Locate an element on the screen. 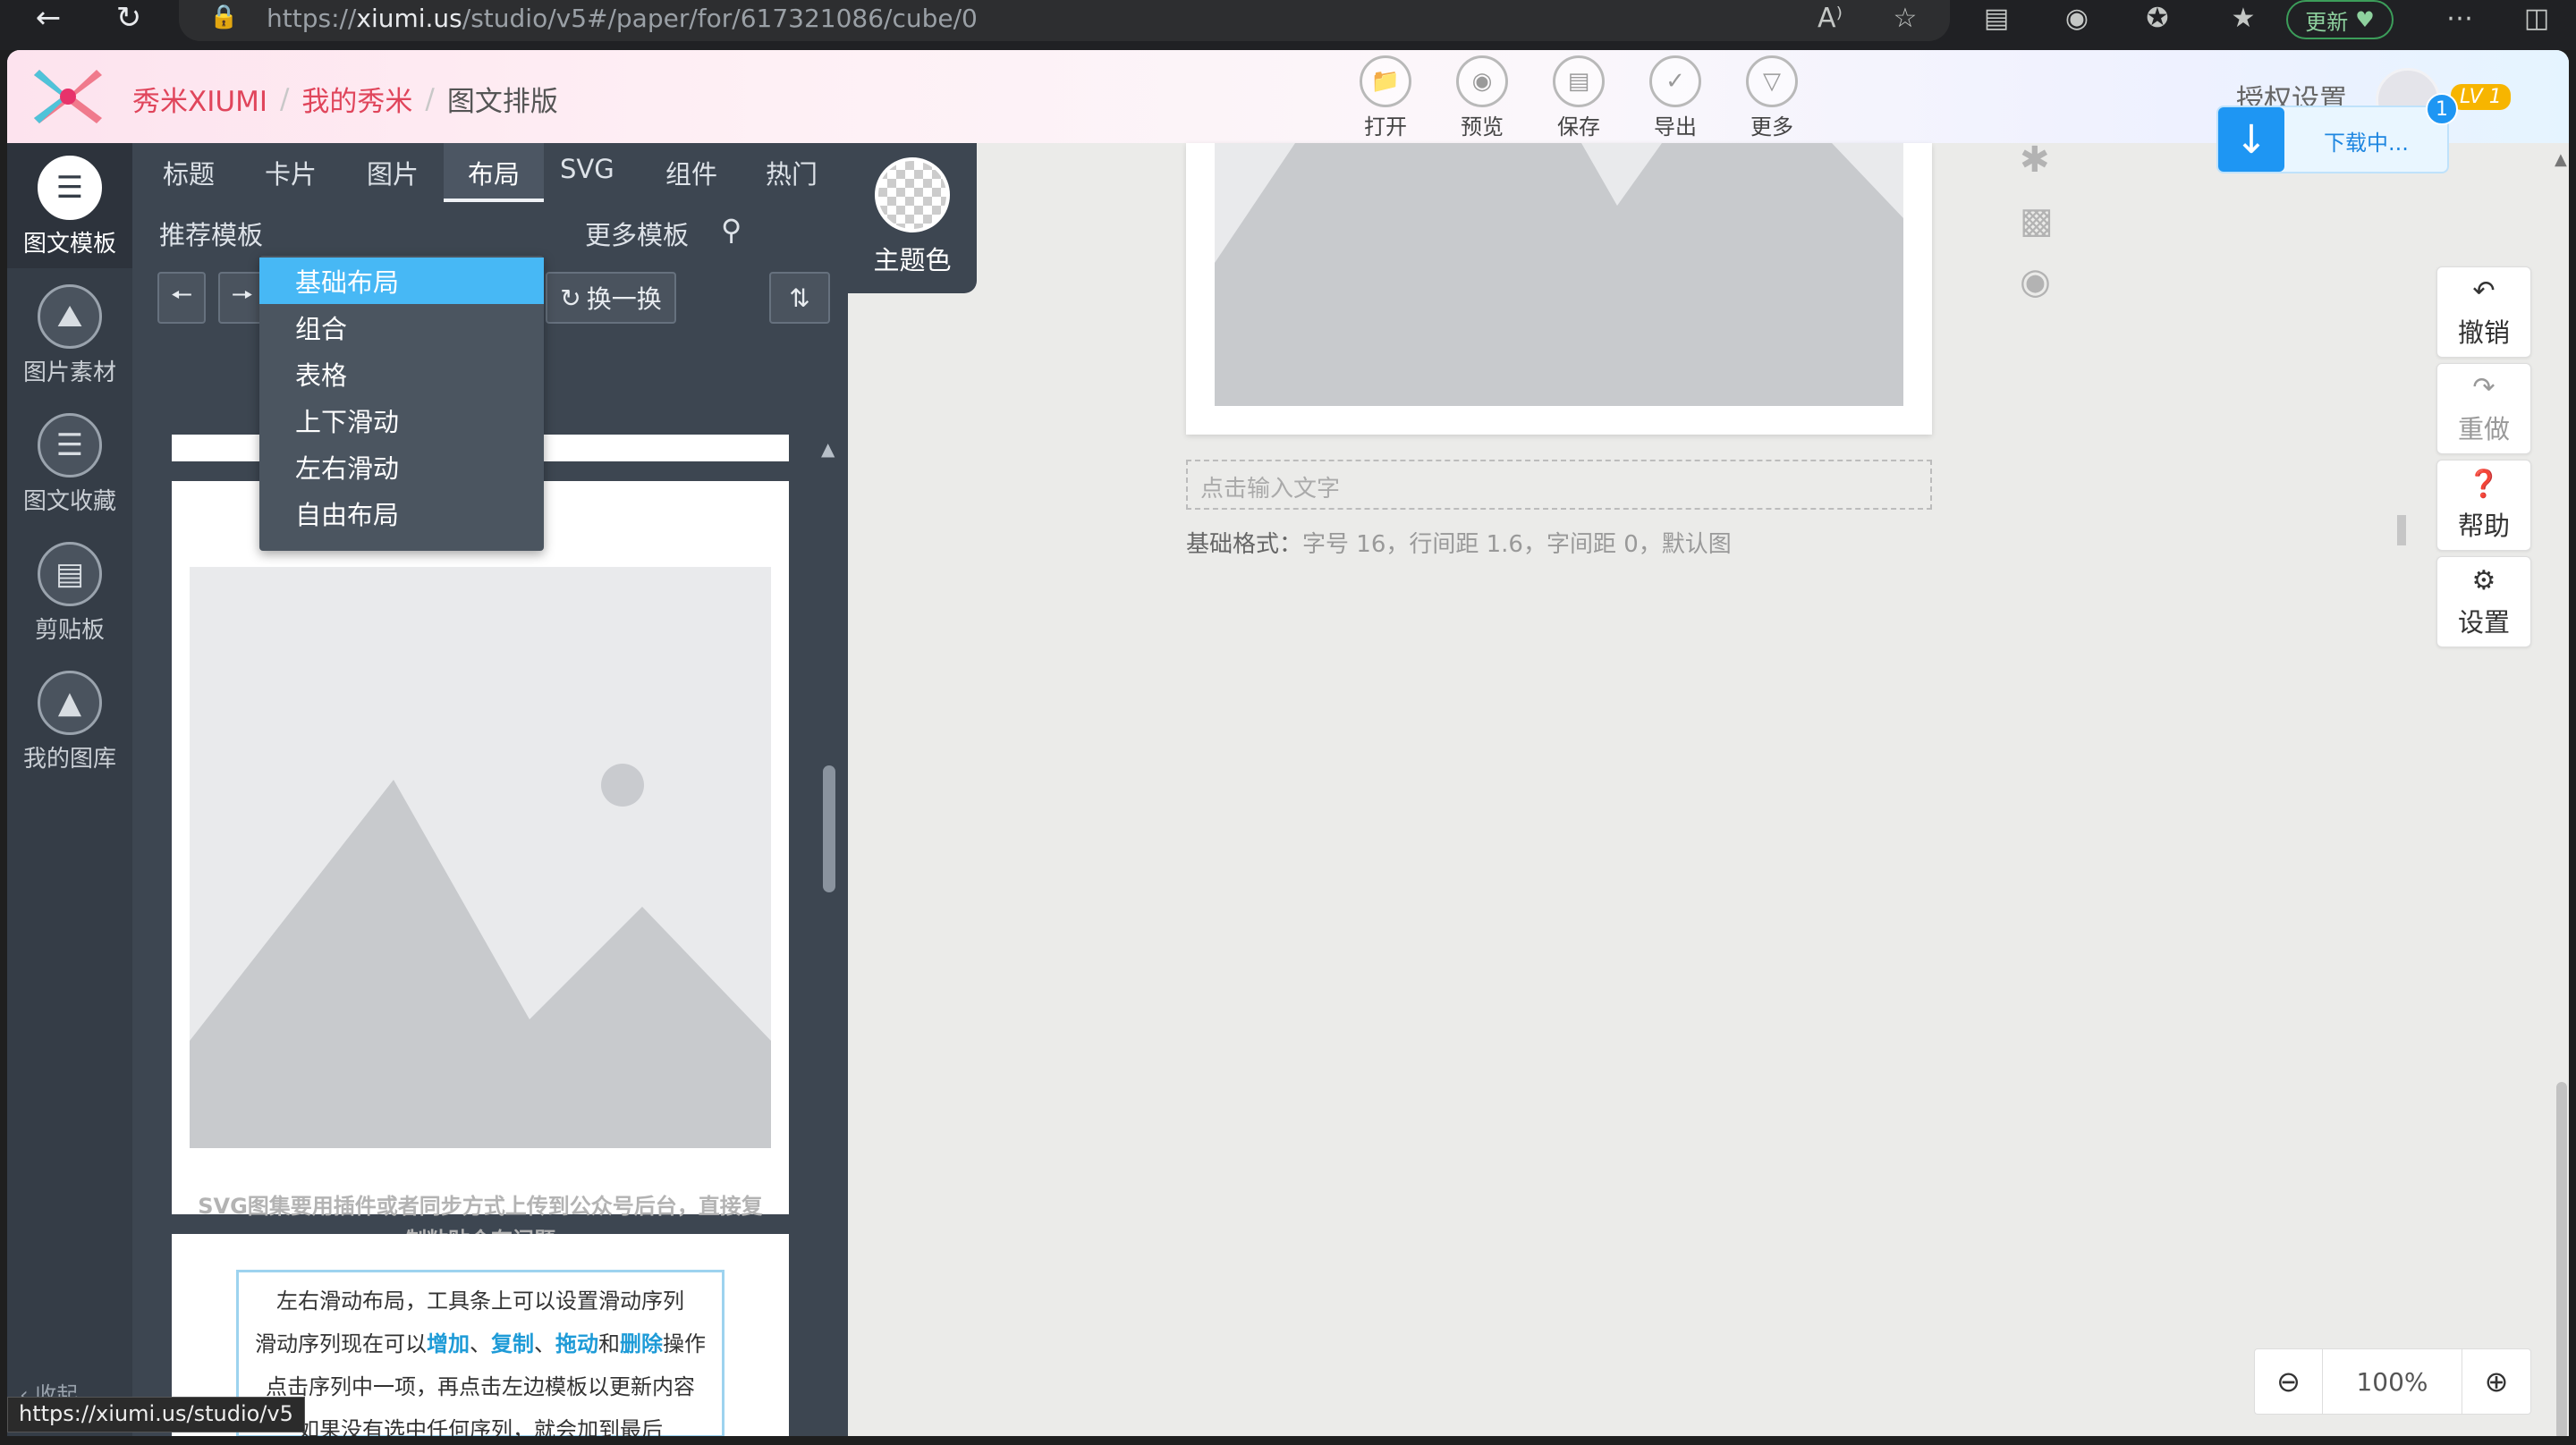 This screenshot has width=2576, height=1445. extension-icon: ◉ is located at coordinates (2077, 18).